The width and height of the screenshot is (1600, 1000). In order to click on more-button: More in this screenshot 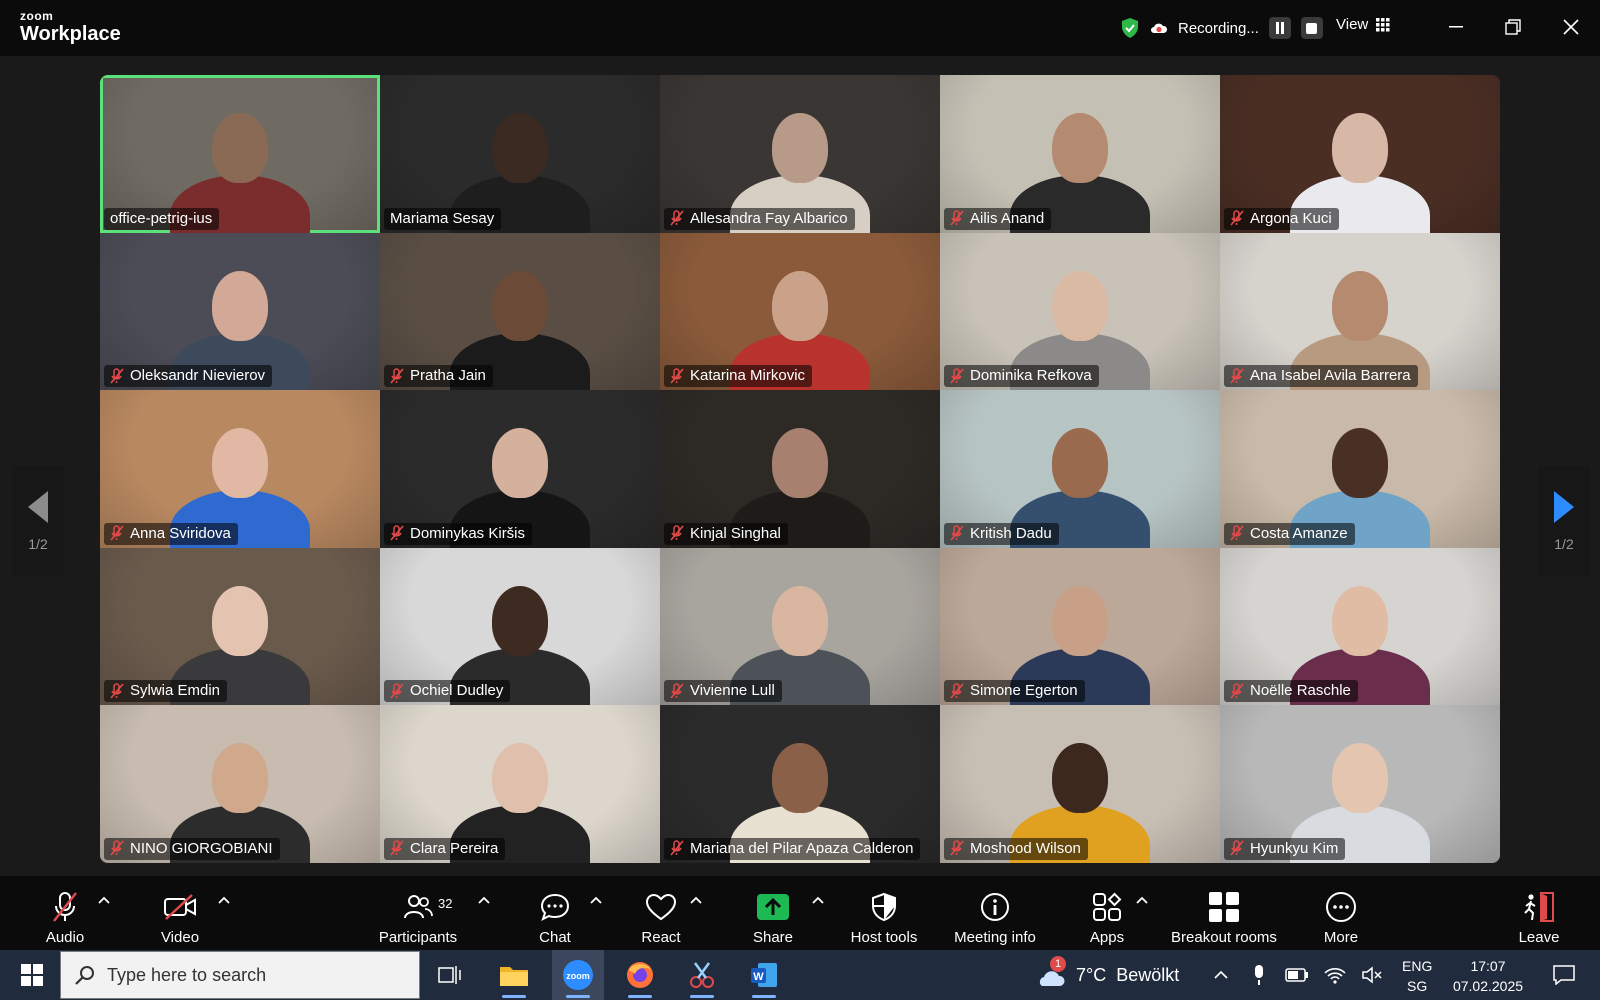, I will do `click(1341, 914)`.